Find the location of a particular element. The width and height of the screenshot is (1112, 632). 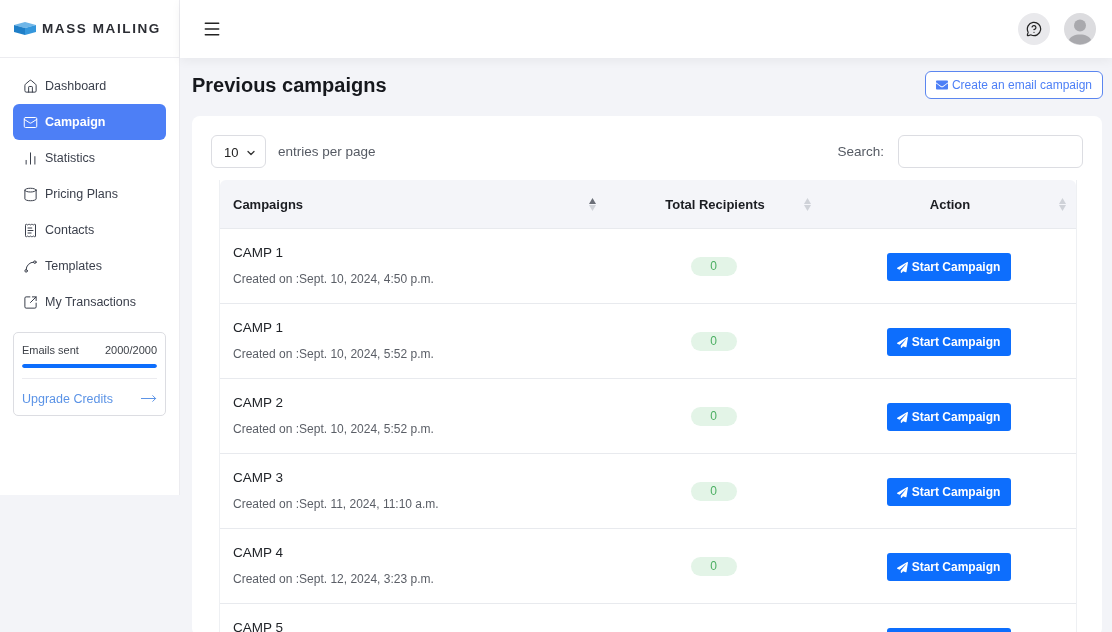

help-icon is located at coordinates (1034, 29).